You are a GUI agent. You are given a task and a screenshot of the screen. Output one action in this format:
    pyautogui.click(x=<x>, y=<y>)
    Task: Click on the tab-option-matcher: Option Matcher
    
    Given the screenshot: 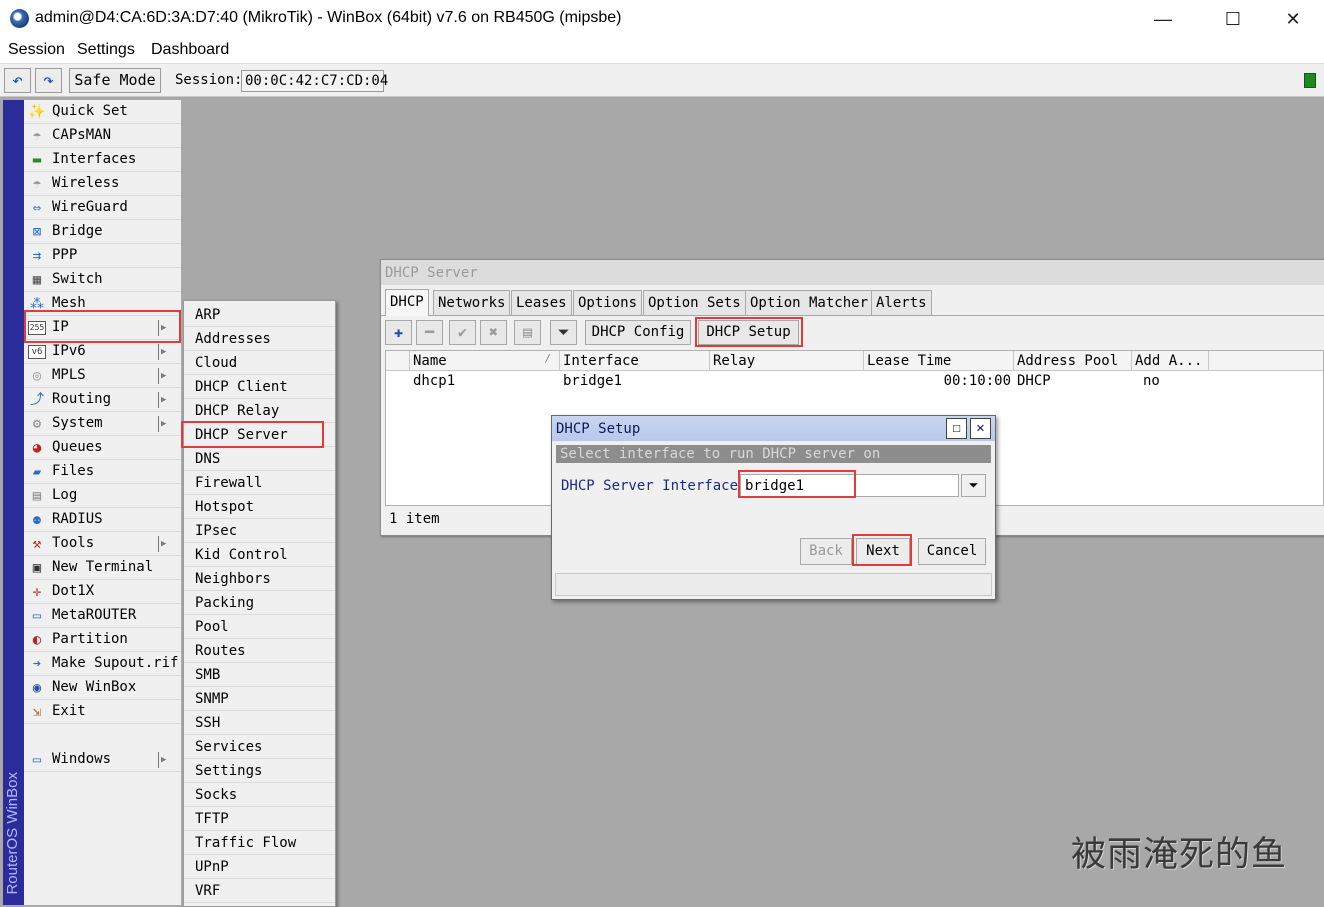 What is the action you would take?
    pyautogui.click(x=809, y=302)
    